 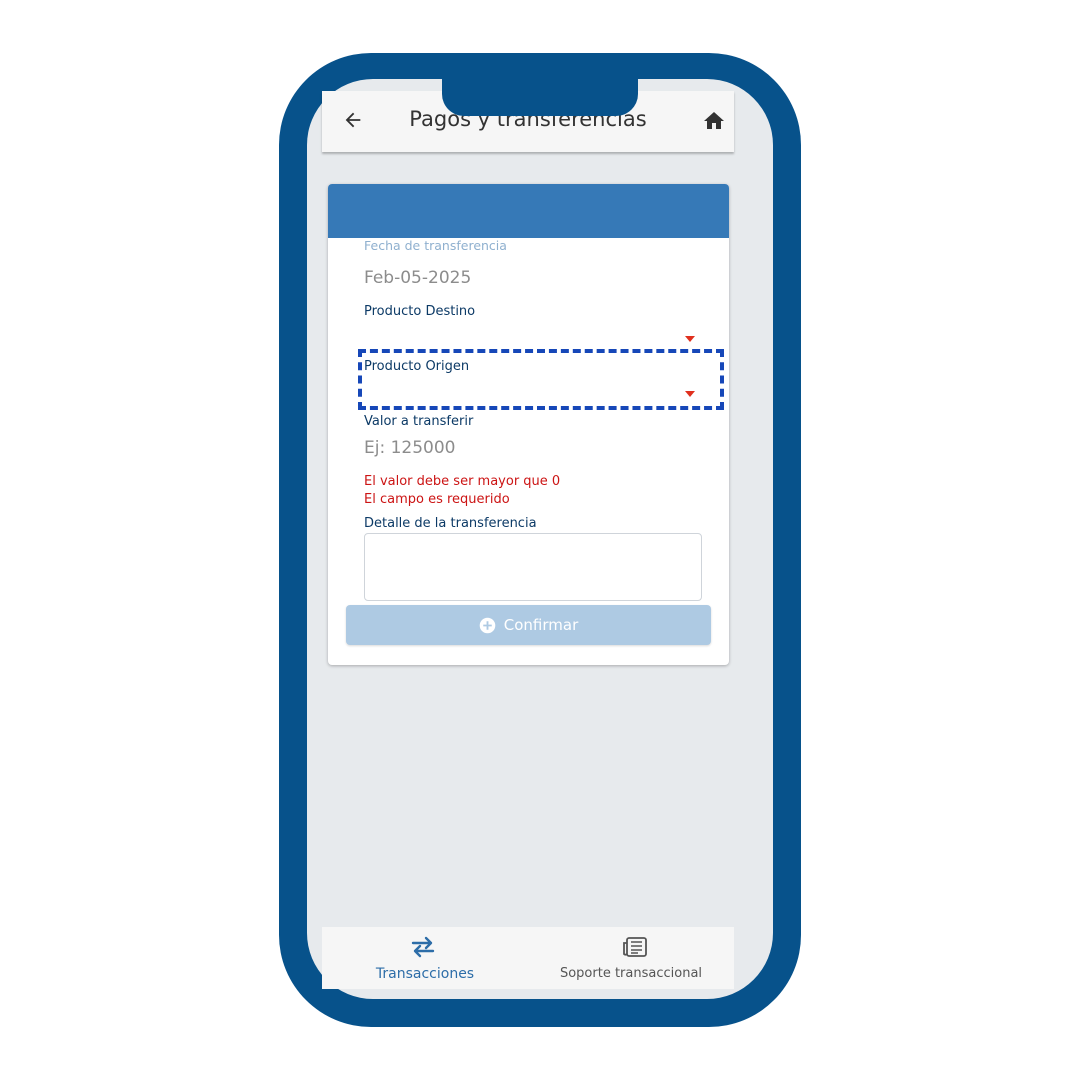 I want to click on date-value: Feb-05-2025, so click(x=418, y=278).